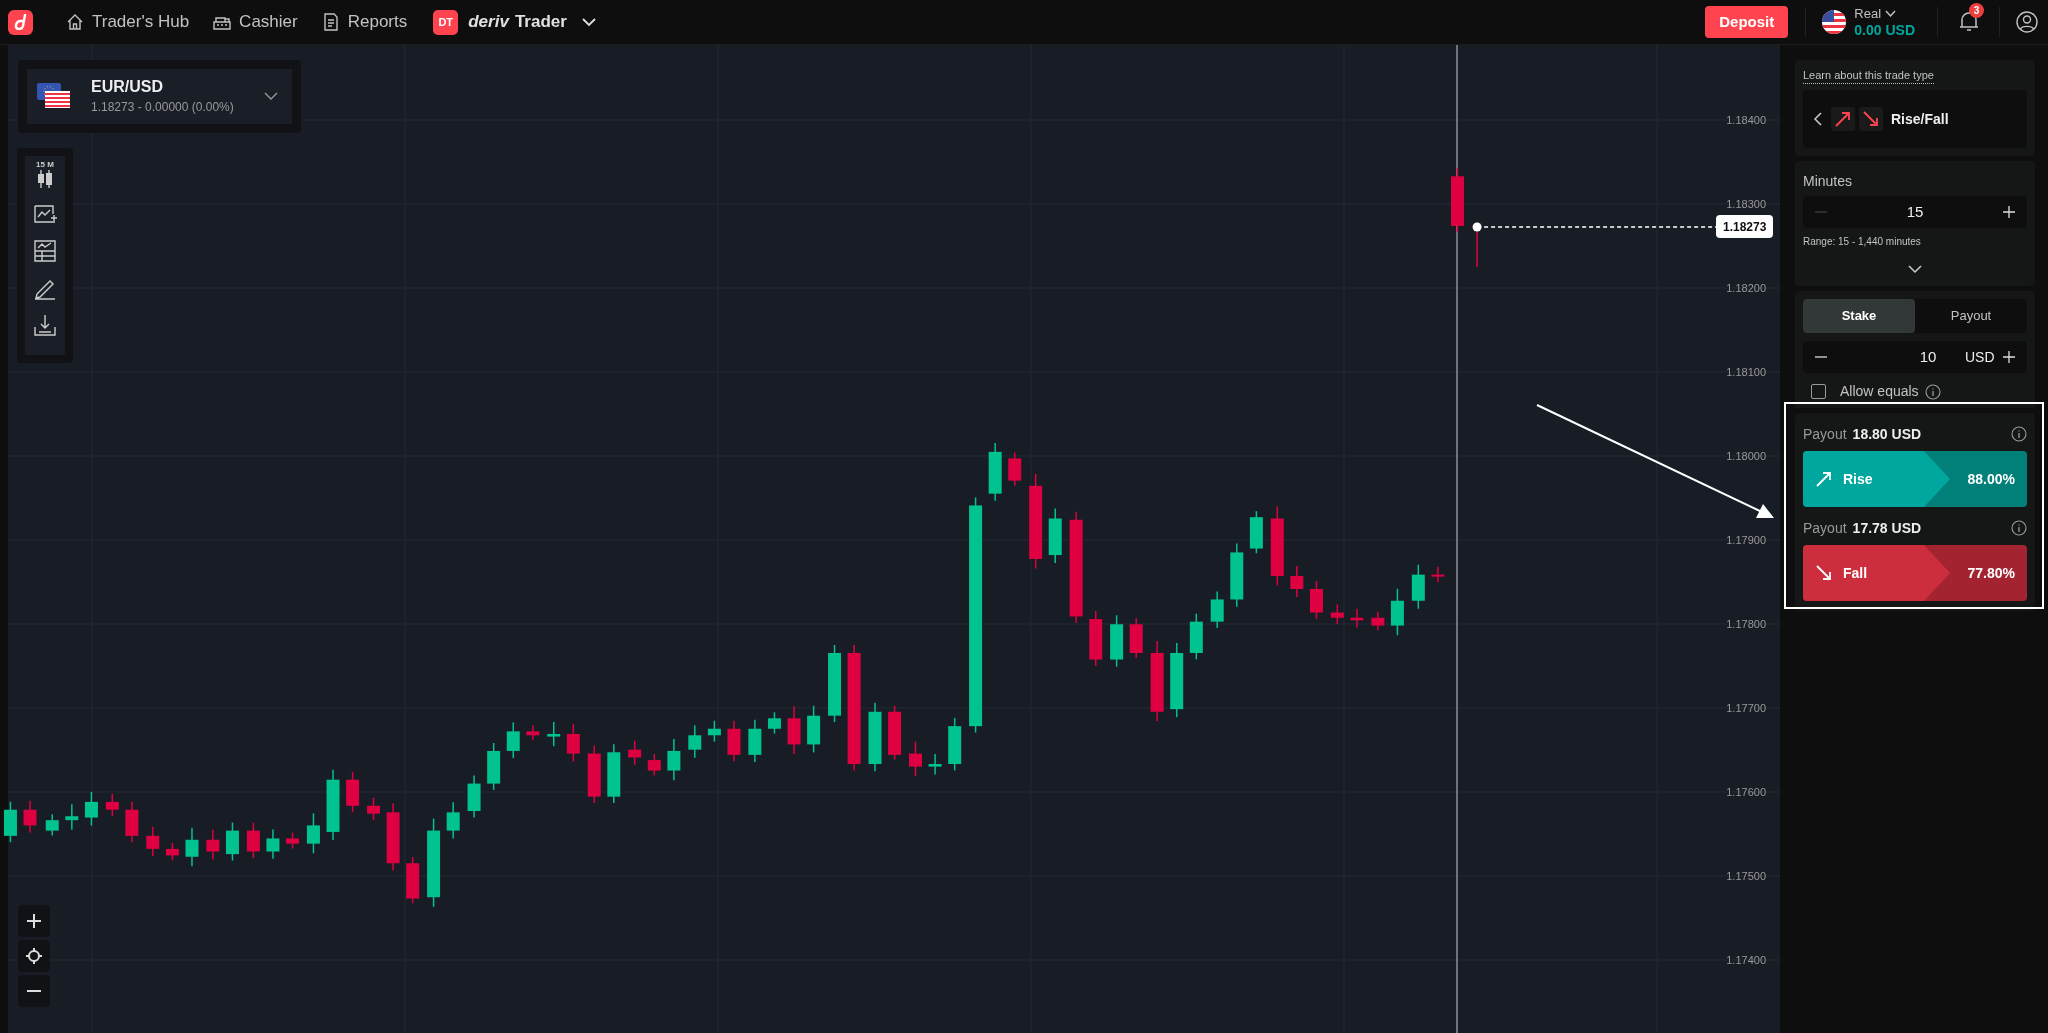  I want to click on app-brand: deriv, so click(488, 22).